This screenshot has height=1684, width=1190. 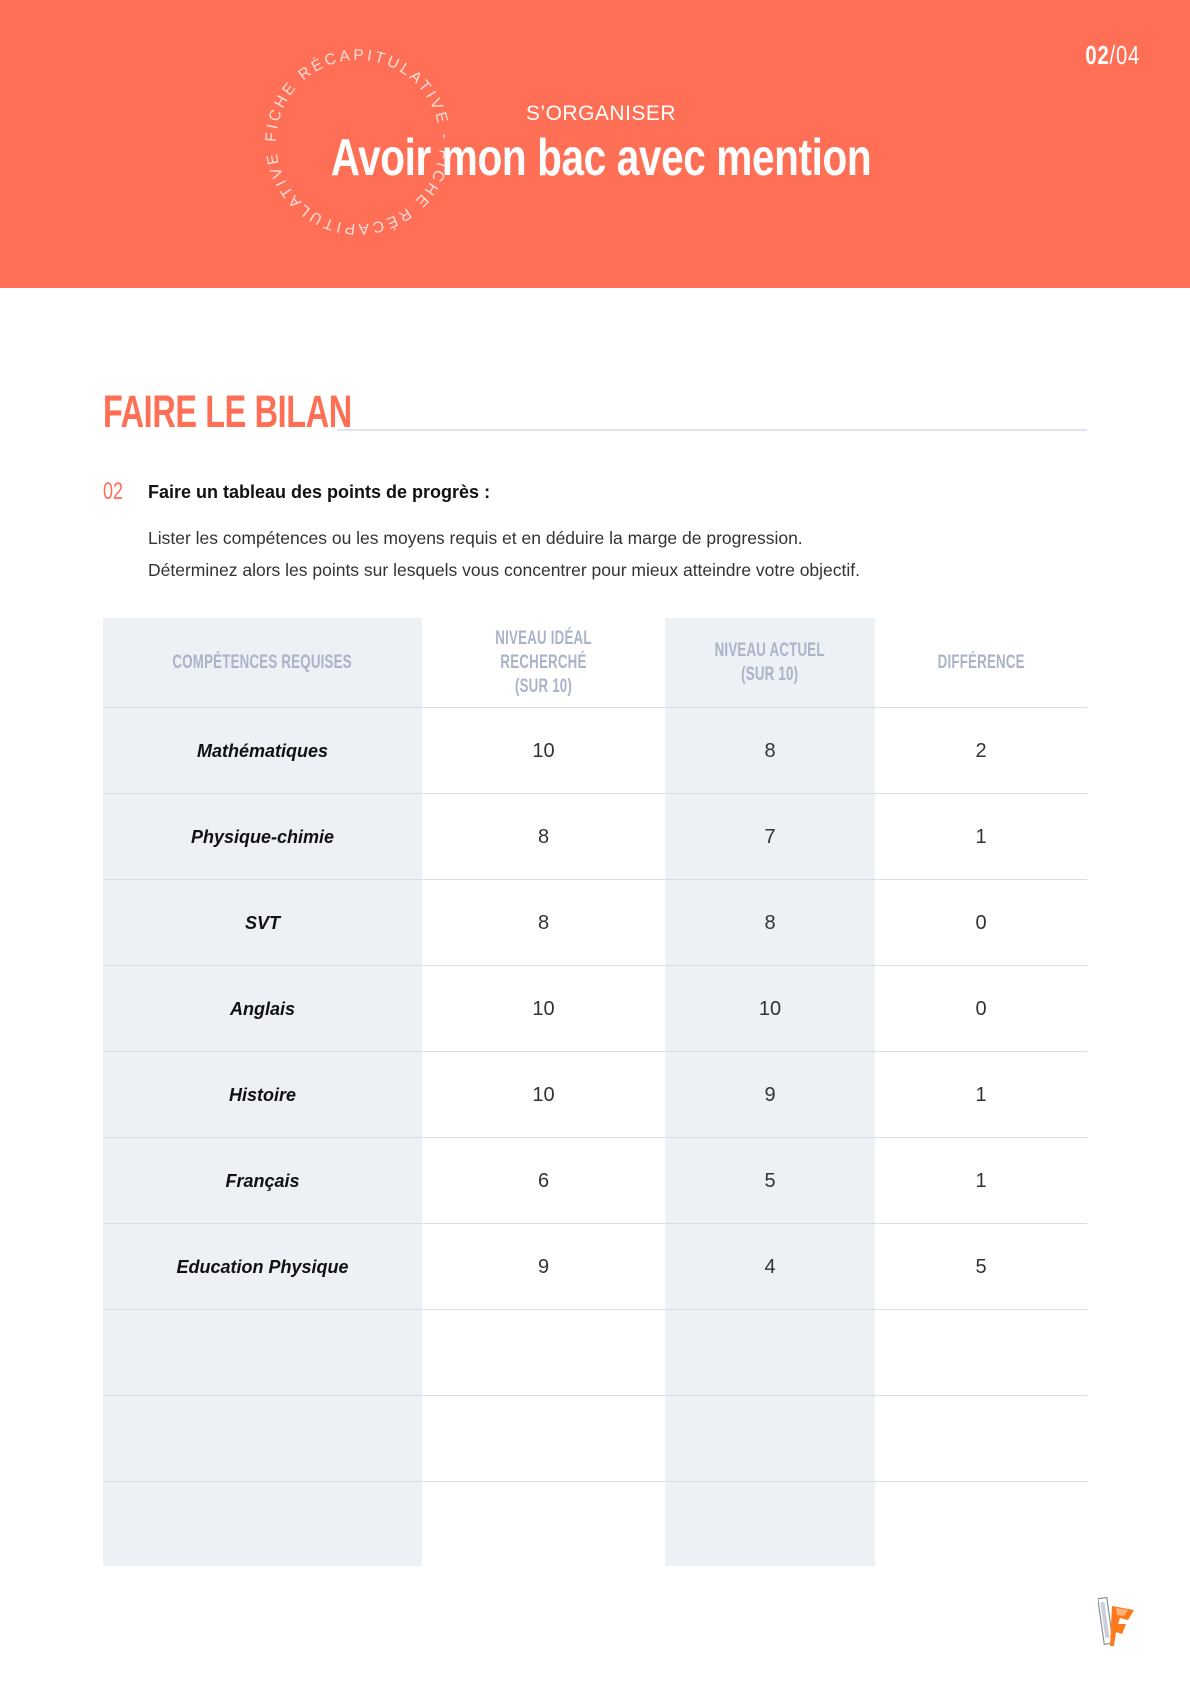 I want to click on cell-difference: 5, so click(x=981, y=1267).